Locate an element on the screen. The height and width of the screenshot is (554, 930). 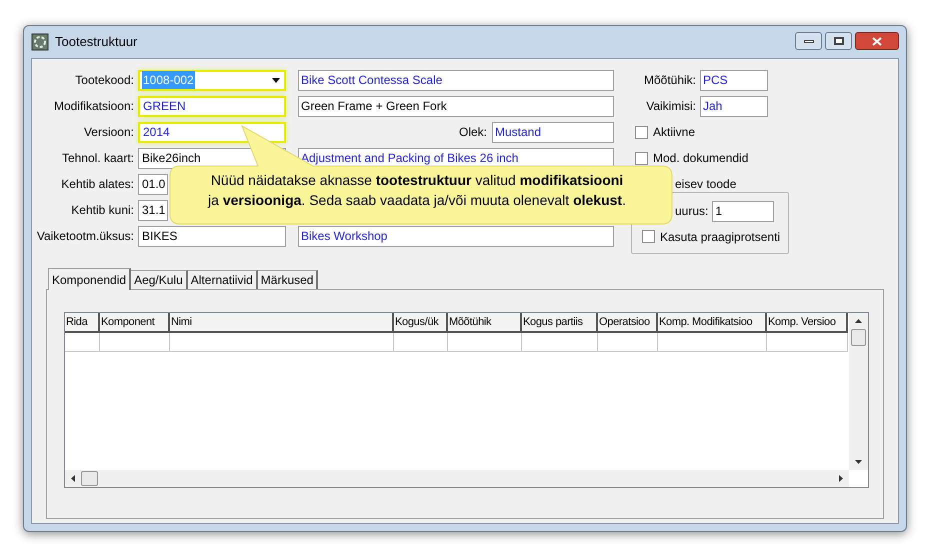
close-icon is located at coordinates (877, 41).